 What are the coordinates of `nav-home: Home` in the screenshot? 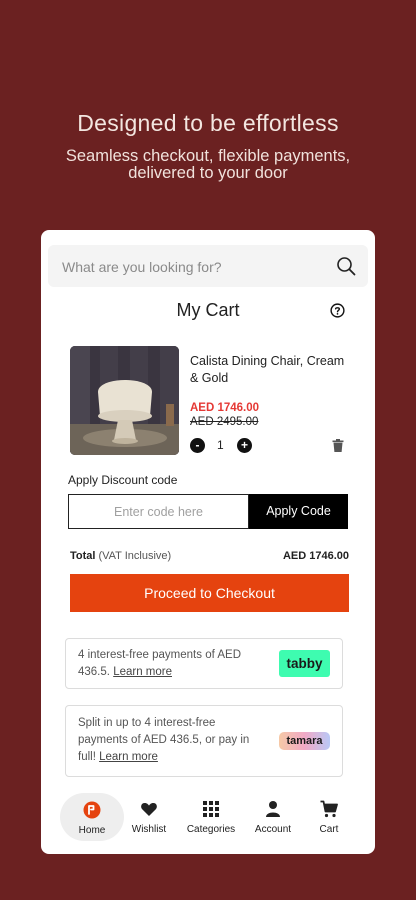 It's located at (92, 817).